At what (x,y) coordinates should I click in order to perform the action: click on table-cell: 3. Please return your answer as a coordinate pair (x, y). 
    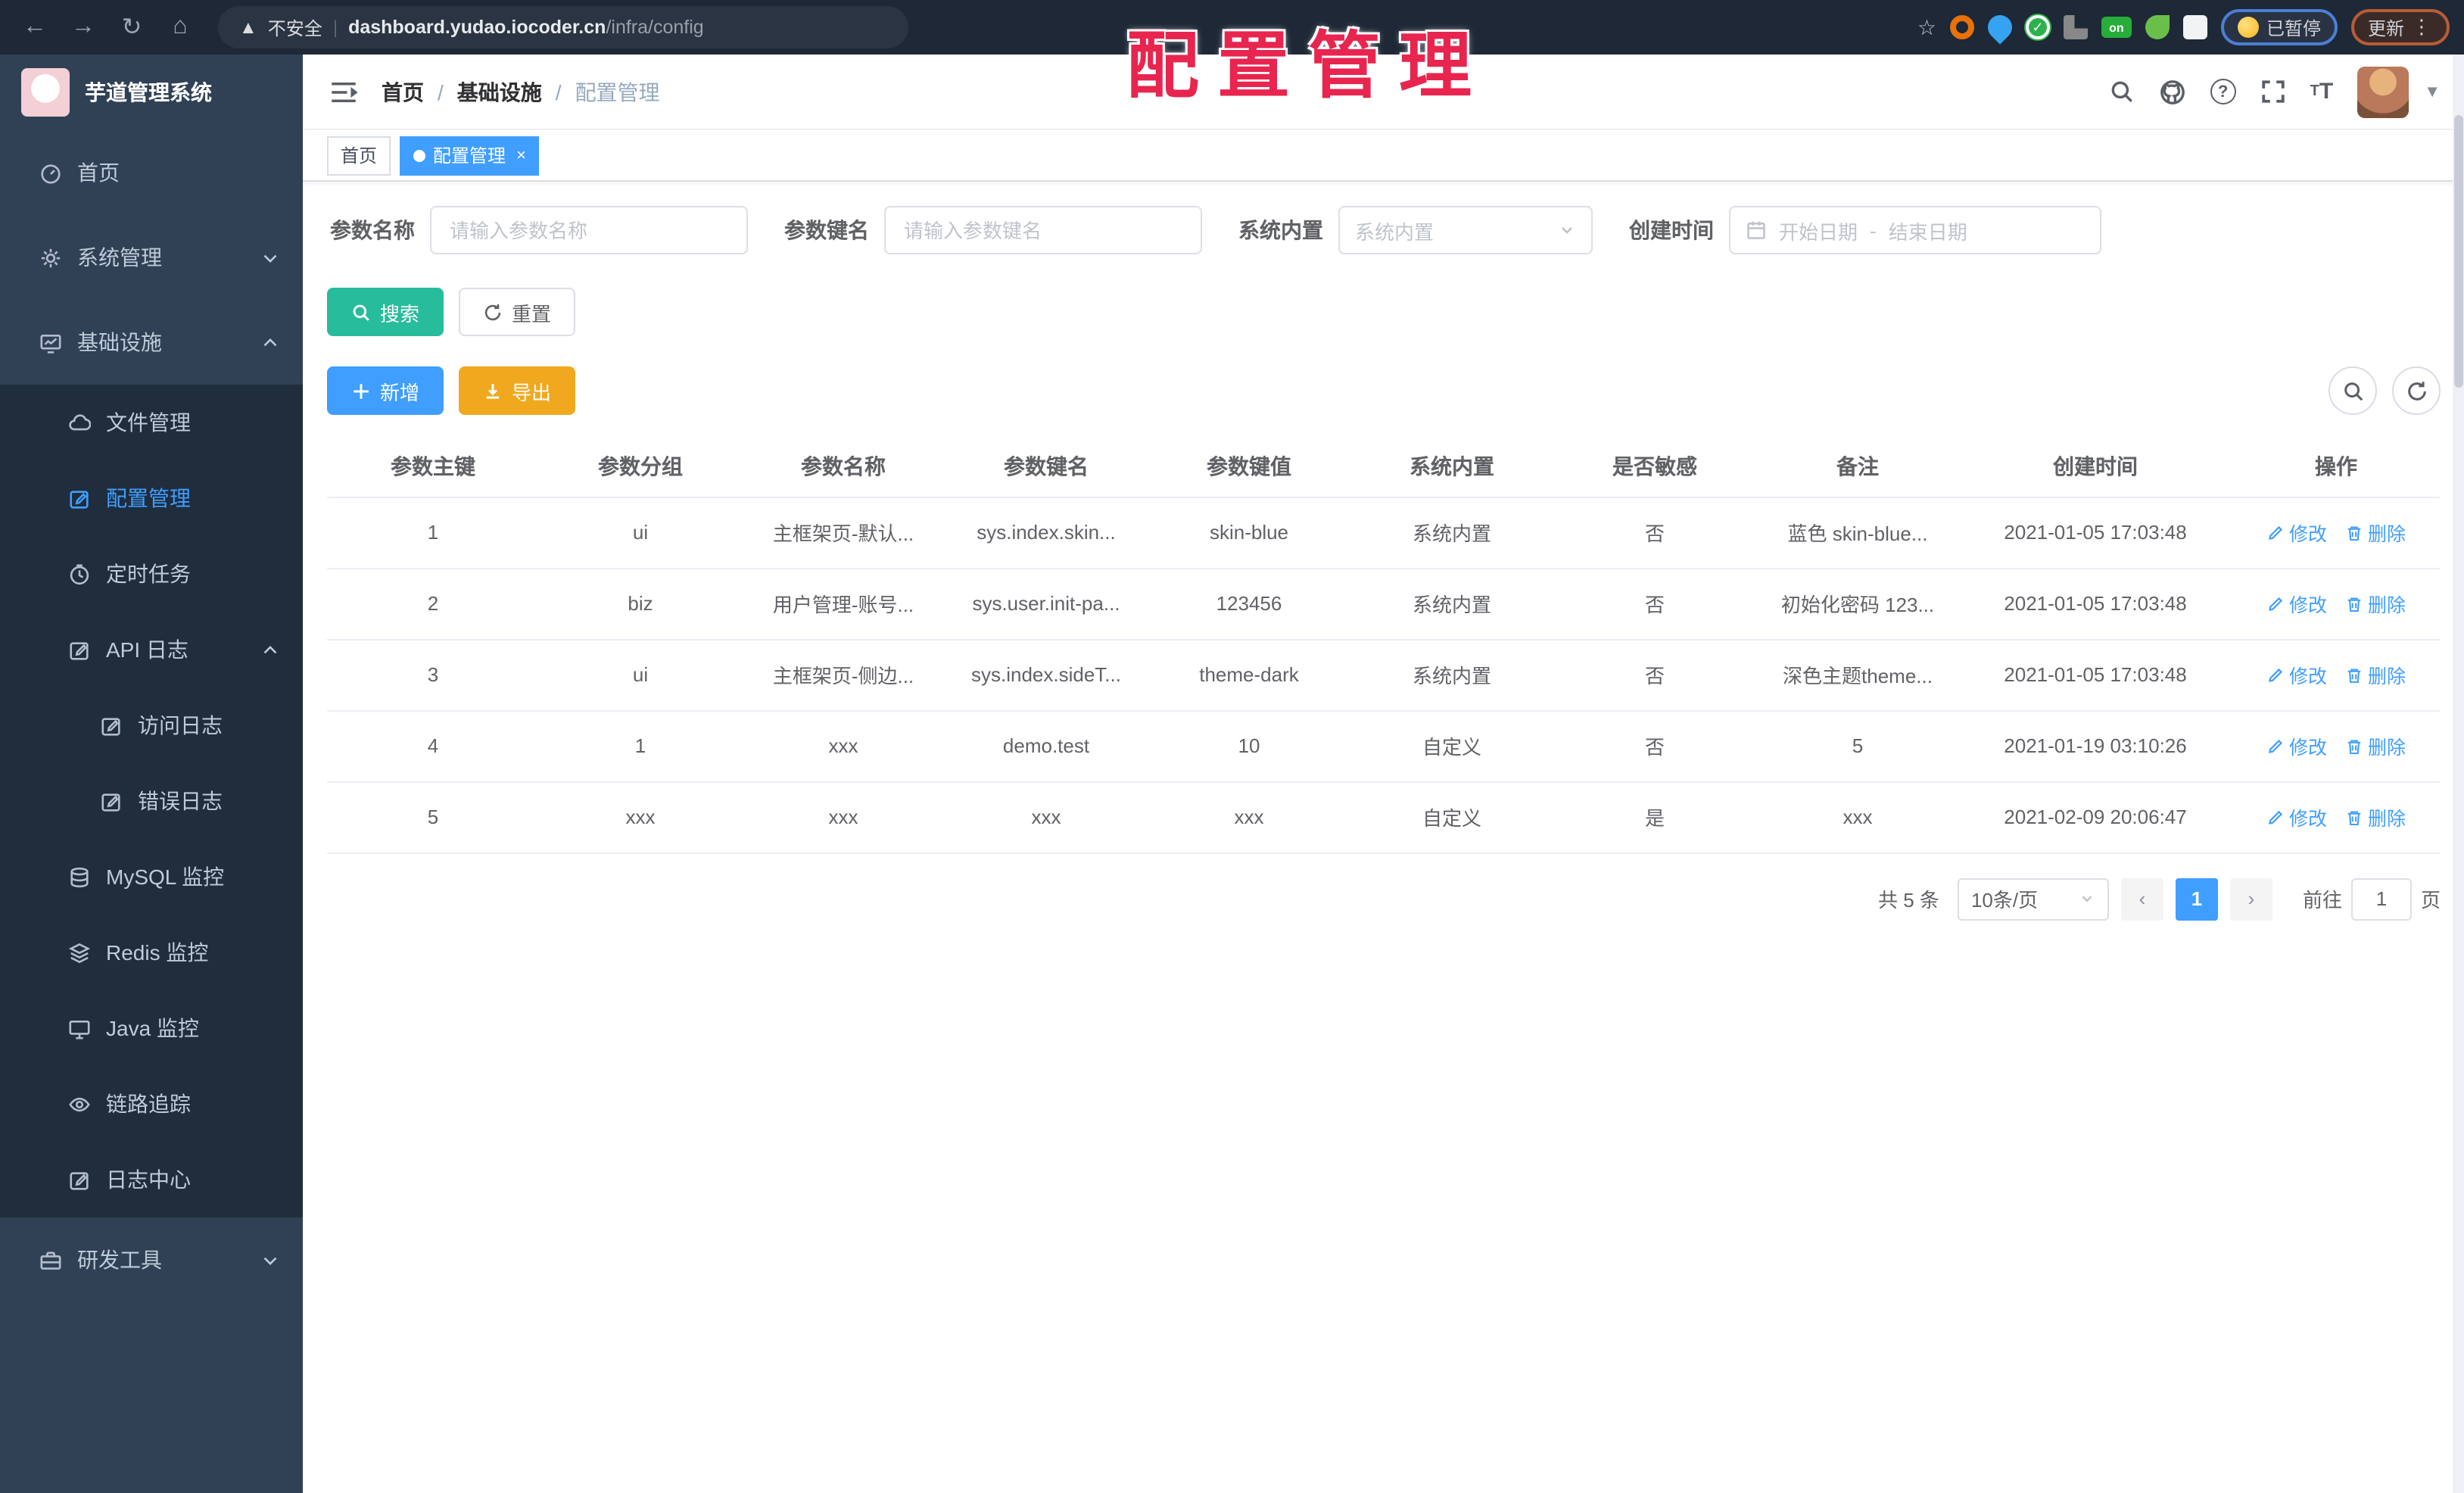
    Looking at the image, I should click on (433, 675).